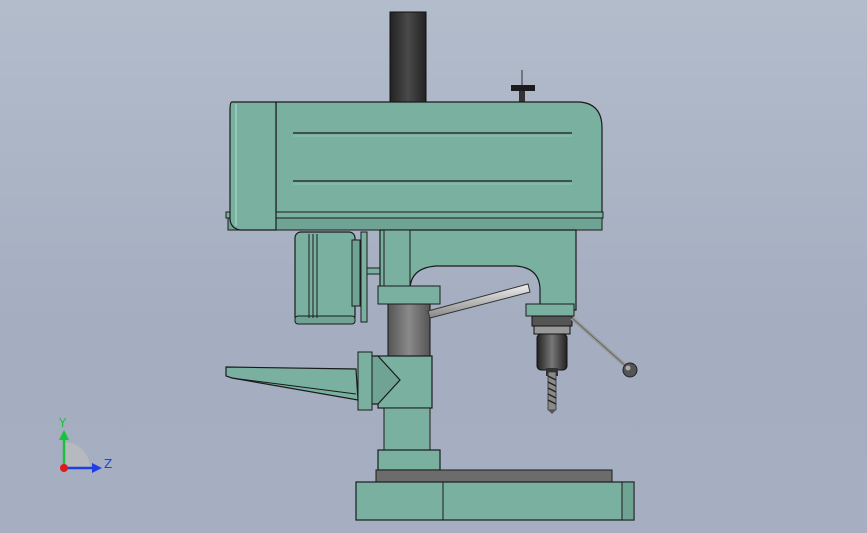 This screenshot has width=867, height=533. What do you see at coordinates (64, 435) in the screenshot?
I see `y-axis-arrow` at bounding box center [64, 435].